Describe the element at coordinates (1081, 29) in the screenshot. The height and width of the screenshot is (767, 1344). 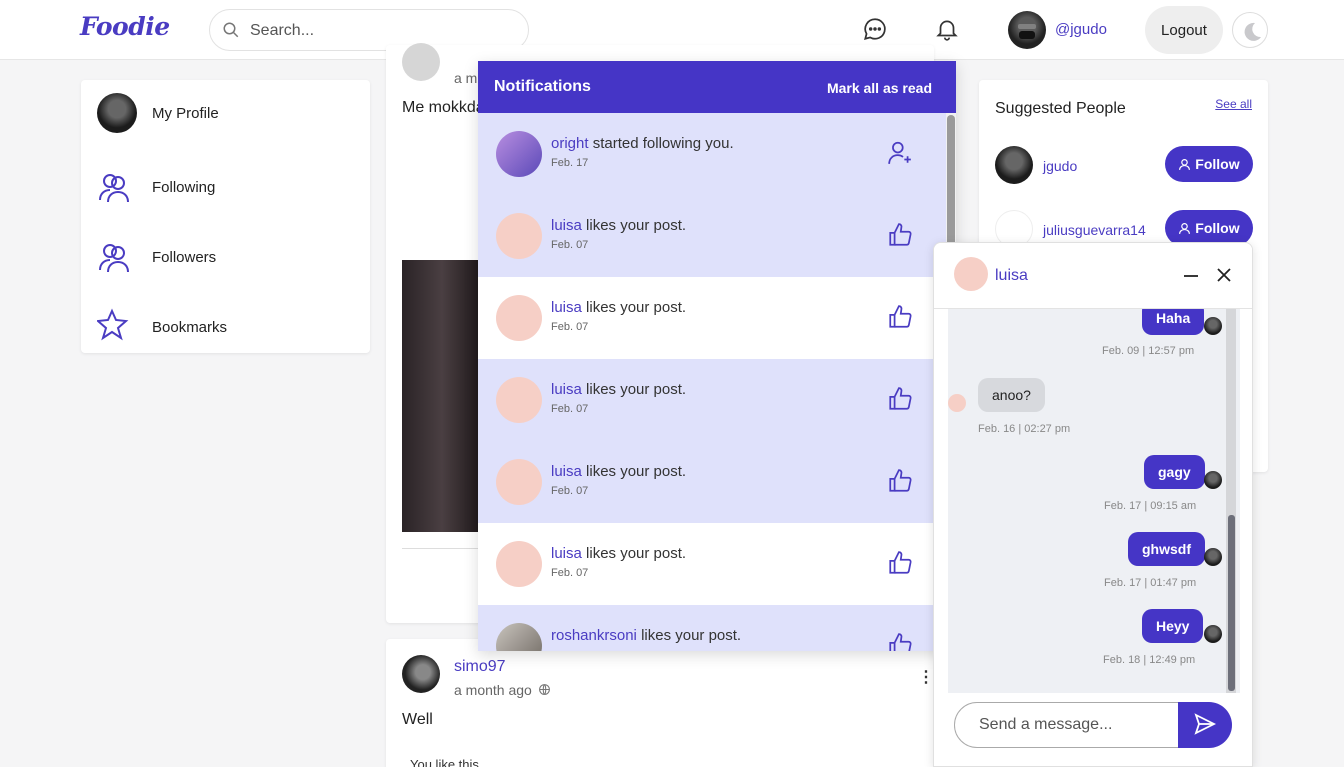
I see `user-handle-link: @jgudo` at that location.